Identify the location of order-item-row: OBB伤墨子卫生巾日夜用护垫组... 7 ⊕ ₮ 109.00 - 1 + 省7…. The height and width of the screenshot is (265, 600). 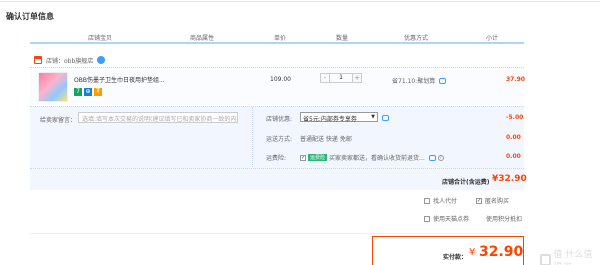
(277, 86).